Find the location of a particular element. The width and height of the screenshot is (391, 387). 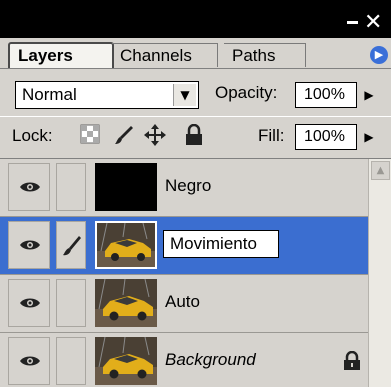

lock-all-icon is located at coordinates (195, 134).